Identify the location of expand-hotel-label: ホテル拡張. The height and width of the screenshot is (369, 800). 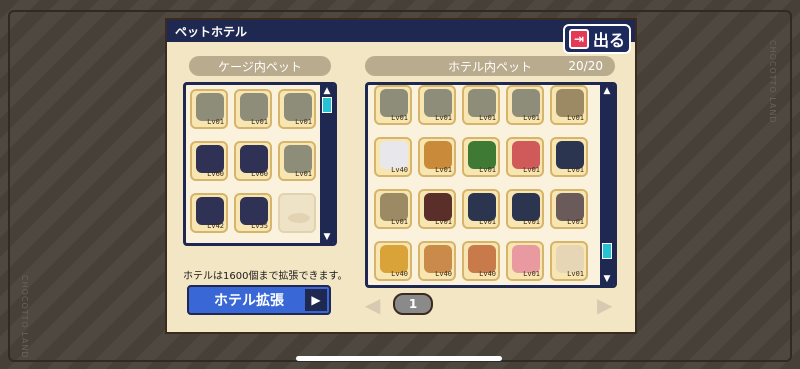
(249, 301).